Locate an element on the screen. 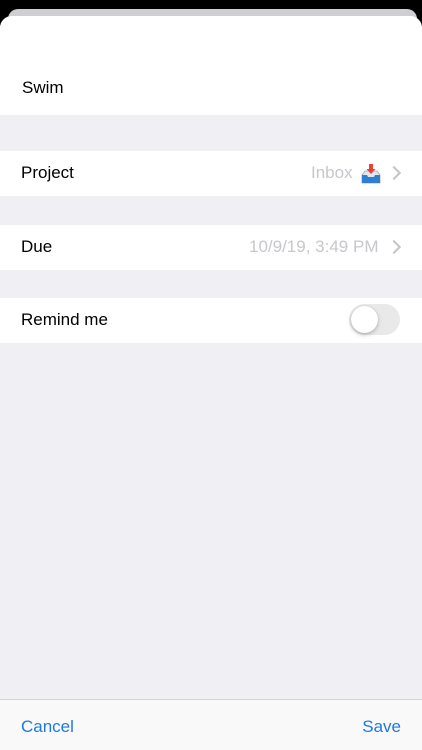 The image size is (422, 750). remind-label: Remind me is located at coordinates (64, 319).